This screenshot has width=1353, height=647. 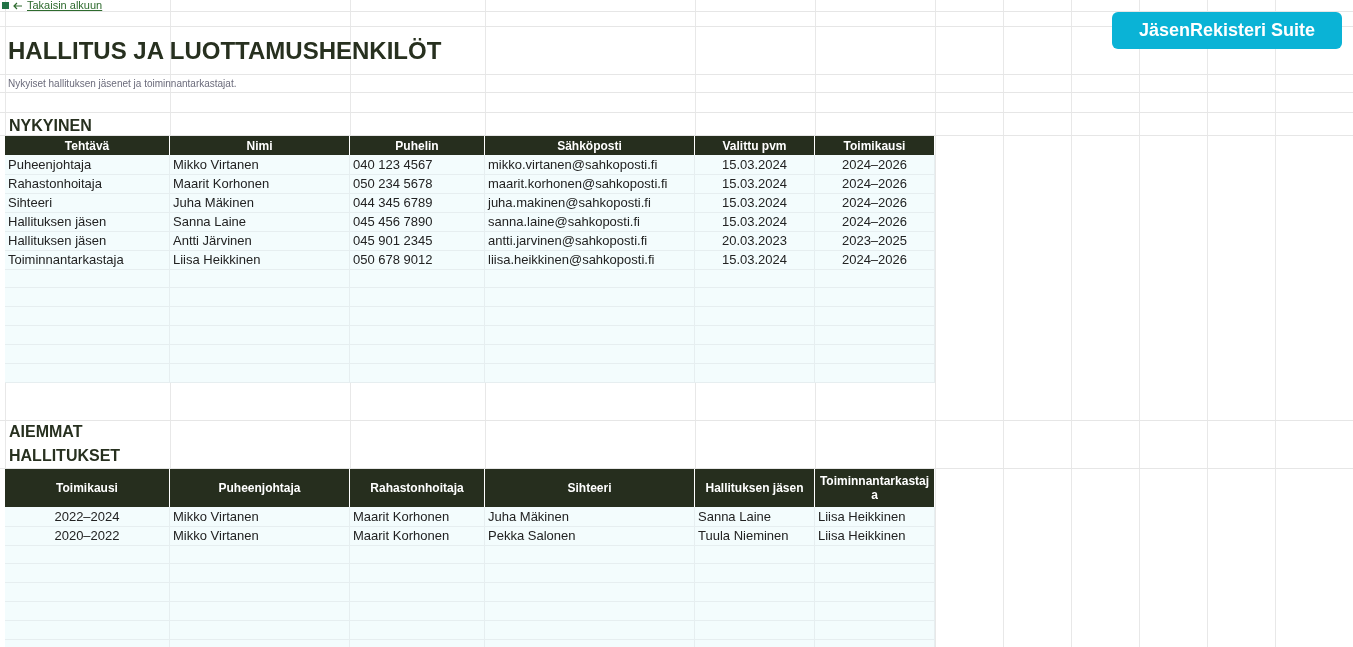 I want to click on section-heading: AIEMMAT HALLITUKSET, so click(x=65, y=444).